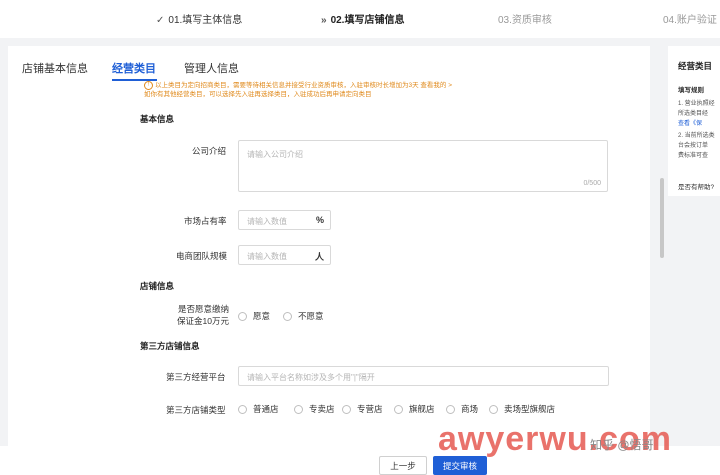 Image resolution: width=720 pixels, height=475 pixels. I want to click on market-share-label: 市场占有率, so click(205, 221).